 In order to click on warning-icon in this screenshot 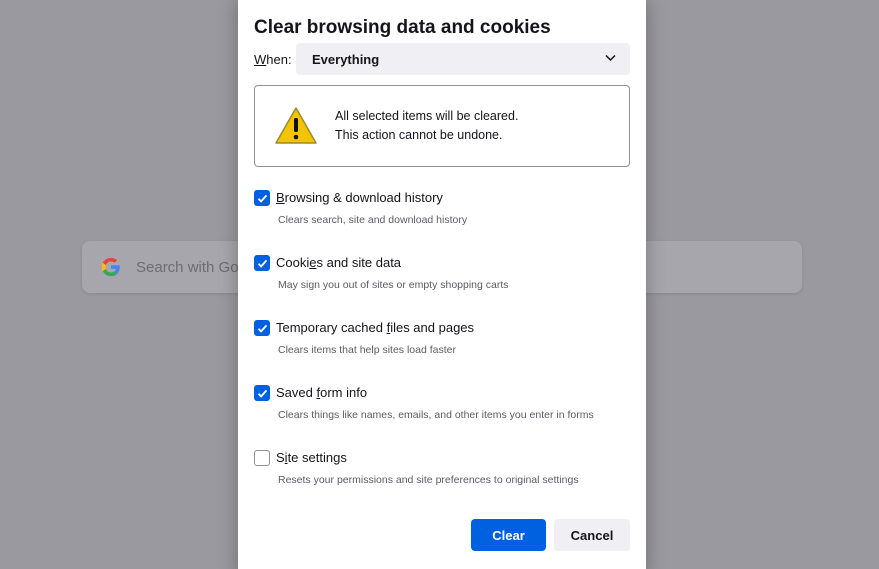, I will do `click(296, 125)`.